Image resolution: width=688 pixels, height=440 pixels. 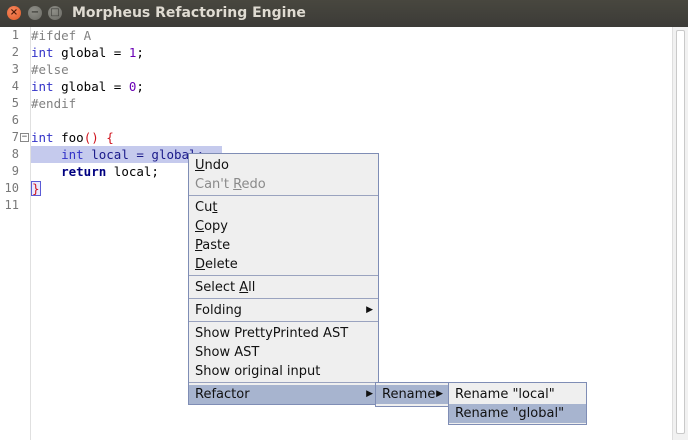 I want to click on menu-item-rename: Rename ▶, so click(x=412, y=394).